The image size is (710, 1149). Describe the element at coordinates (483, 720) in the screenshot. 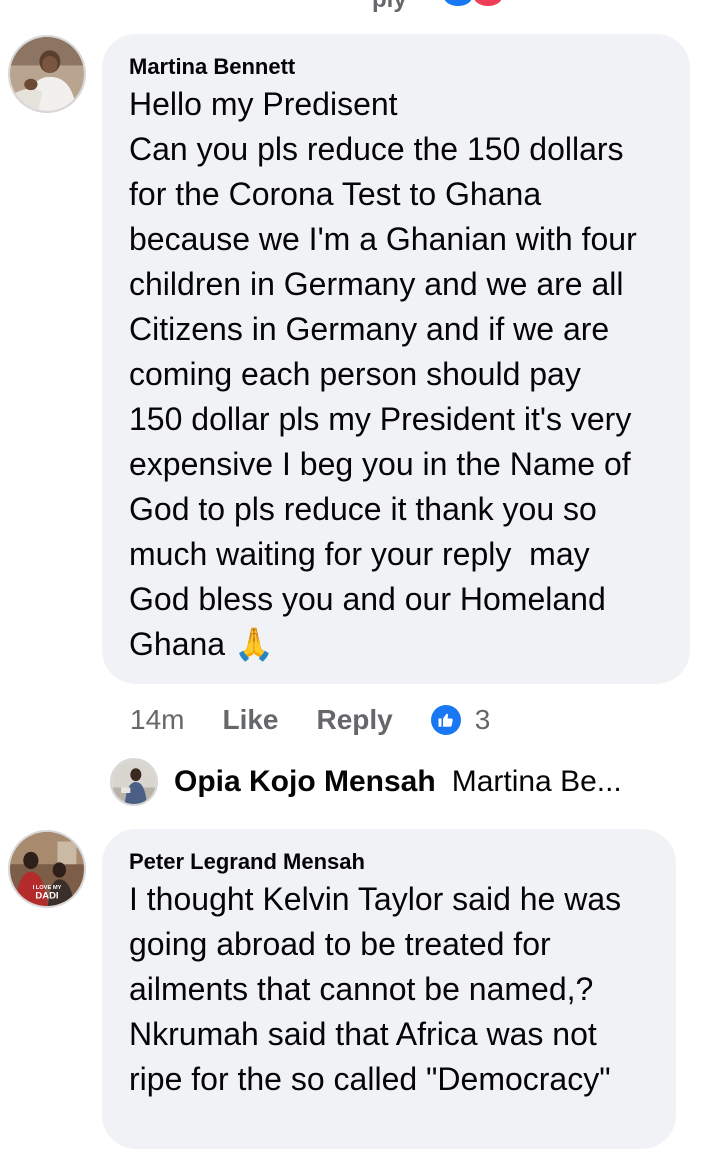

I see `reaction-count: 3` at that location.